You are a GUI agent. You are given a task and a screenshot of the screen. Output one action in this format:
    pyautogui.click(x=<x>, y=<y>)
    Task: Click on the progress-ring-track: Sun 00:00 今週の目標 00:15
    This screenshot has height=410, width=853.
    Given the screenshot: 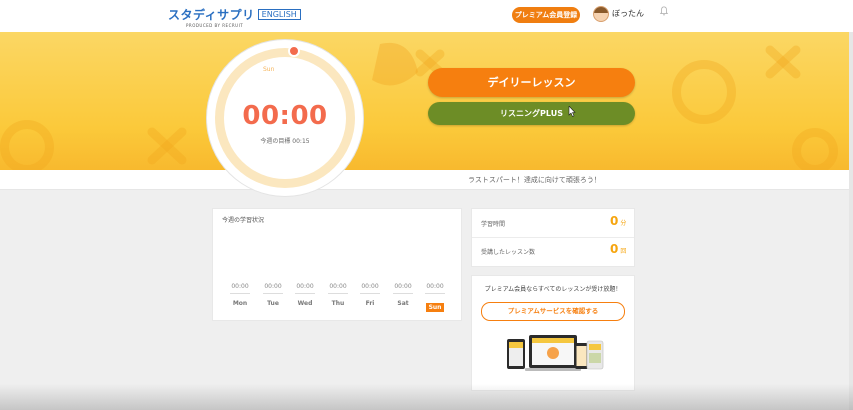 What is the action you would take?
    pyautogui.click(x=285, y=116)
    